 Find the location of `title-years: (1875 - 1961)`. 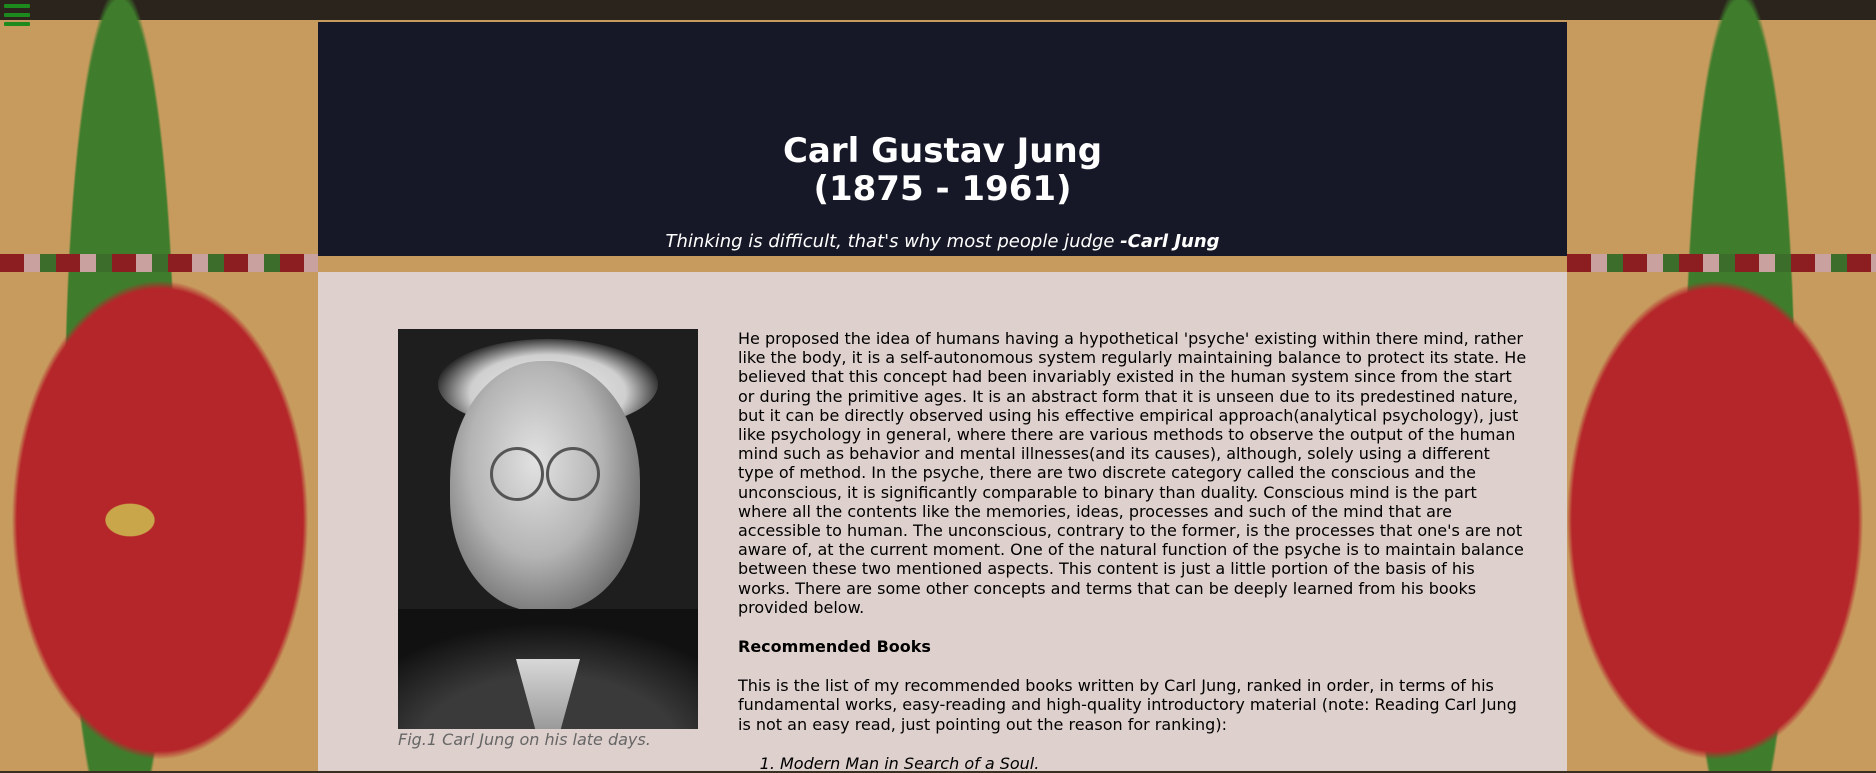

title-years: (1875 - 1961) is located at coordinates (942, 189).